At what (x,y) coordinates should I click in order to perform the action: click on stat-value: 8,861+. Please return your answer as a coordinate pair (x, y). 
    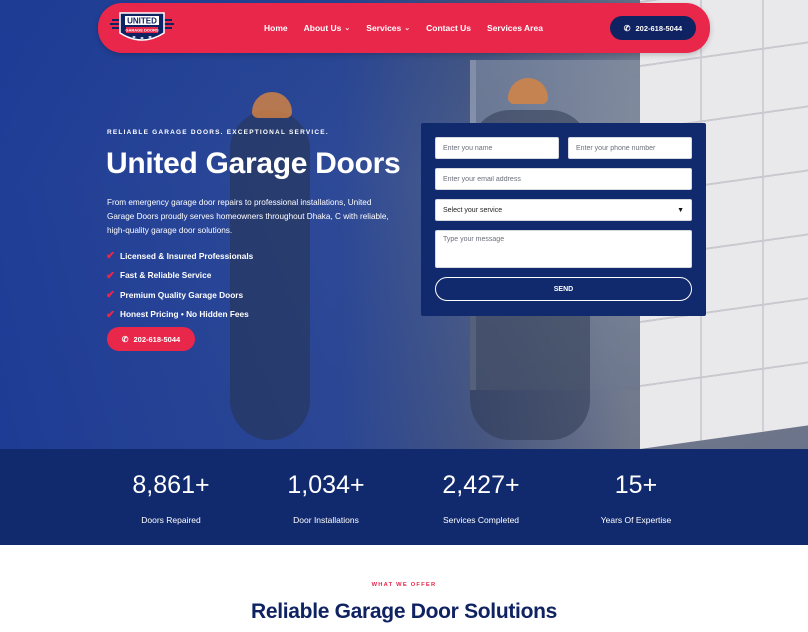
    Looking at the image, I should click on (171, 485).